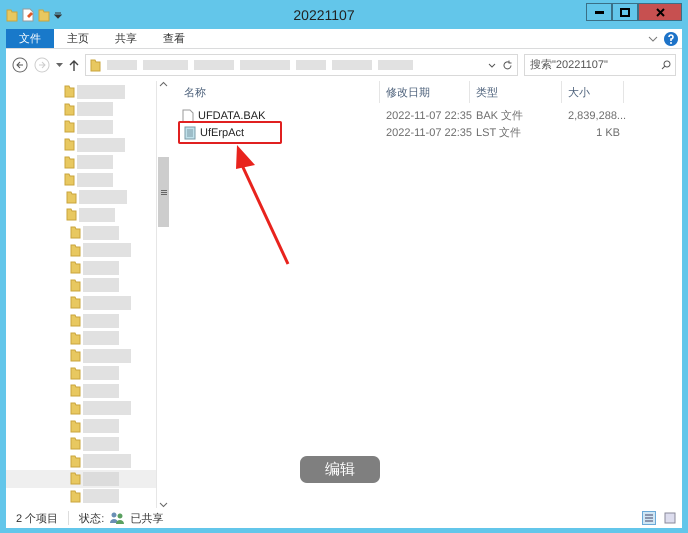 The height and width of the screenshot is (533, 688). Describe the element at coordinates (340, 469) in the screenshot. I see `edit-button: 编辑` at that location.